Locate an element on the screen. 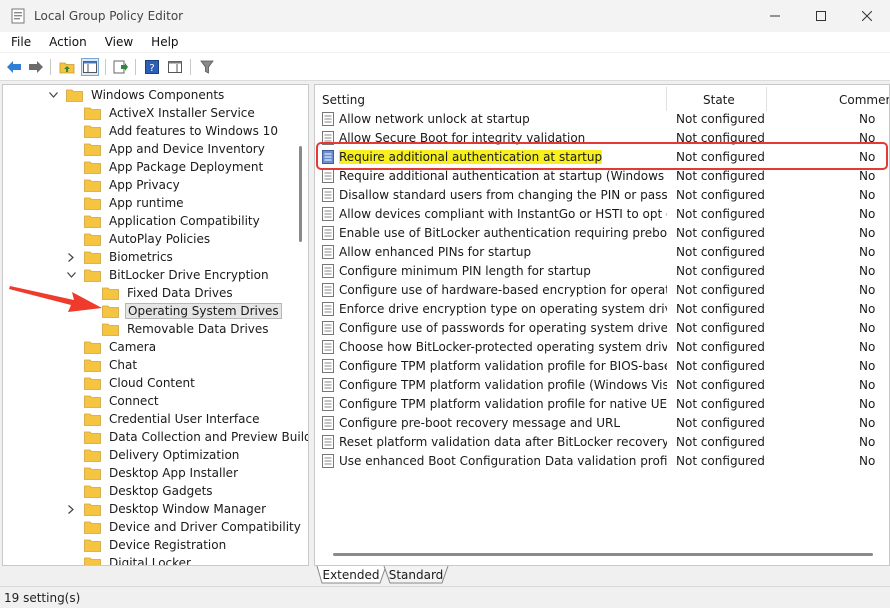 The width and height of the screenshot is (890, 608). forward-arrow-icon is located at coordinates (36, 67).